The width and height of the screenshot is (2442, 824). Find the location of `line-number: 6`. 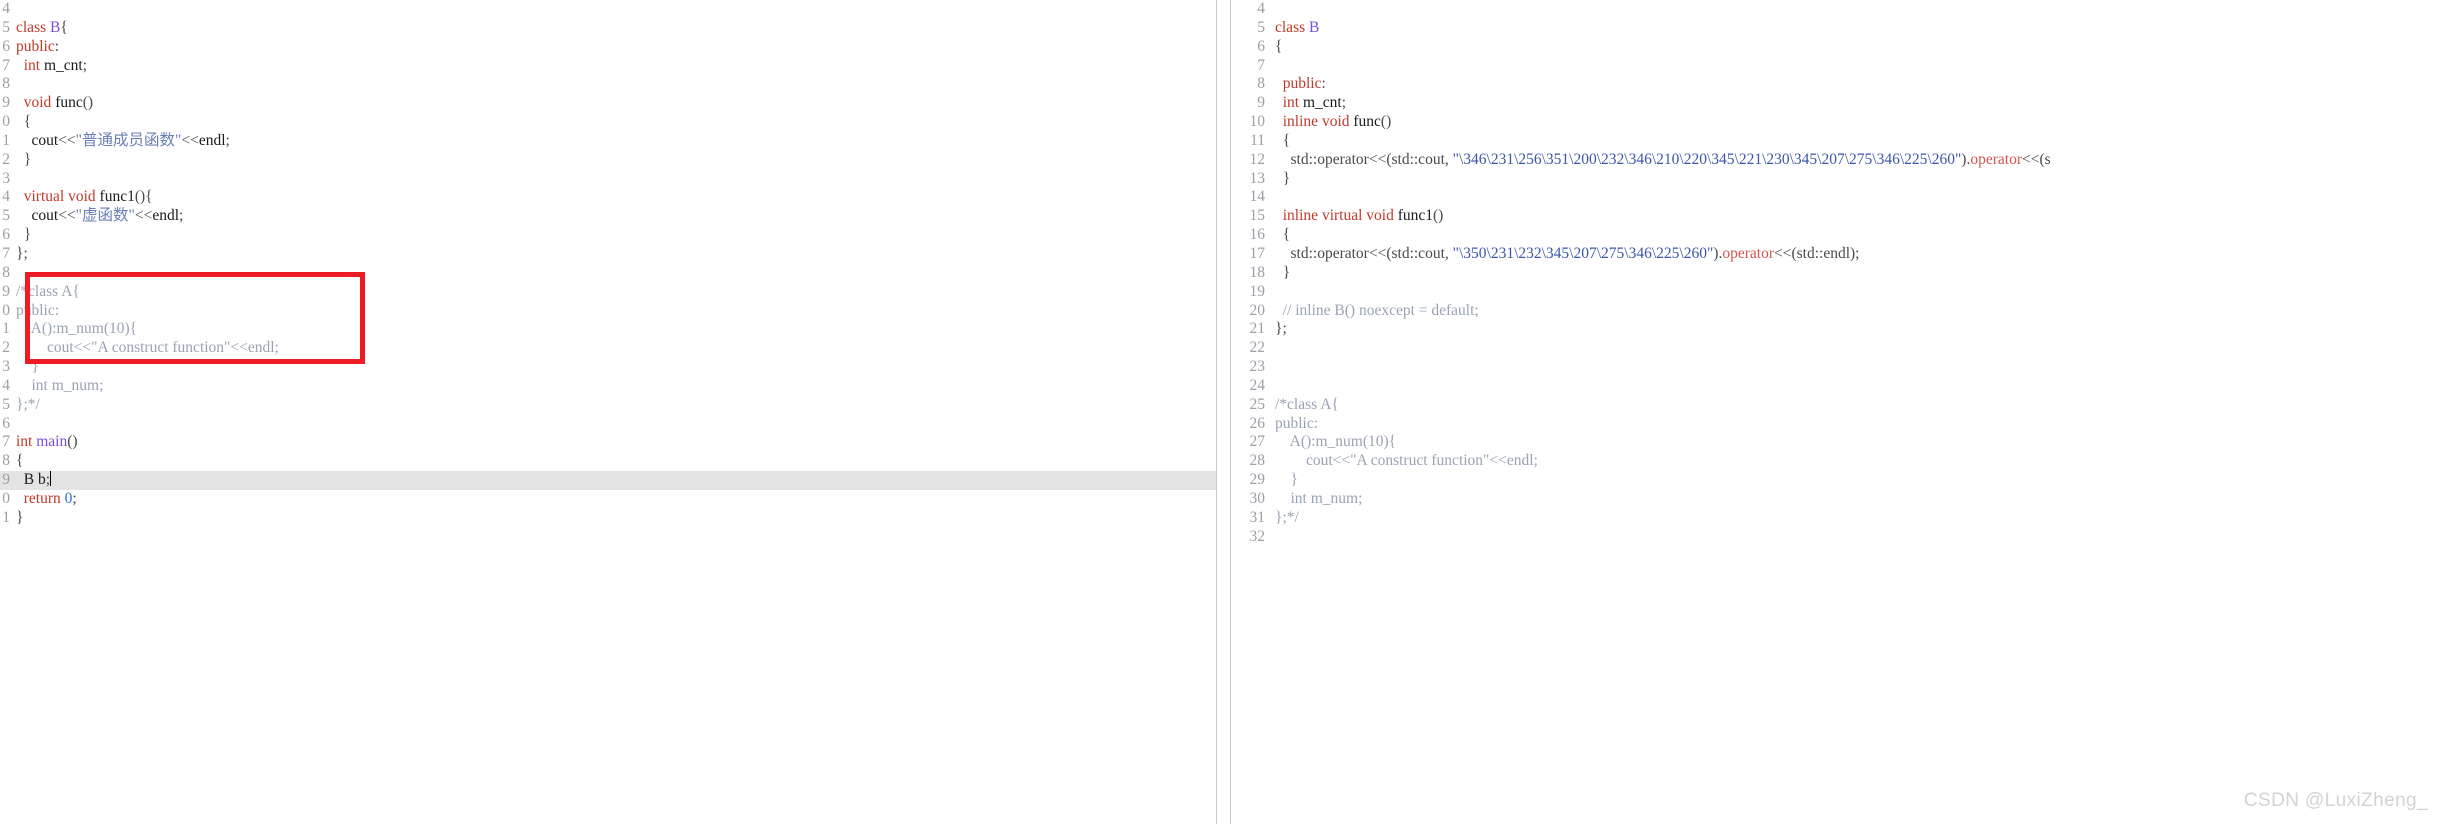

line-number: 6 is located at coordinates (6, 235).